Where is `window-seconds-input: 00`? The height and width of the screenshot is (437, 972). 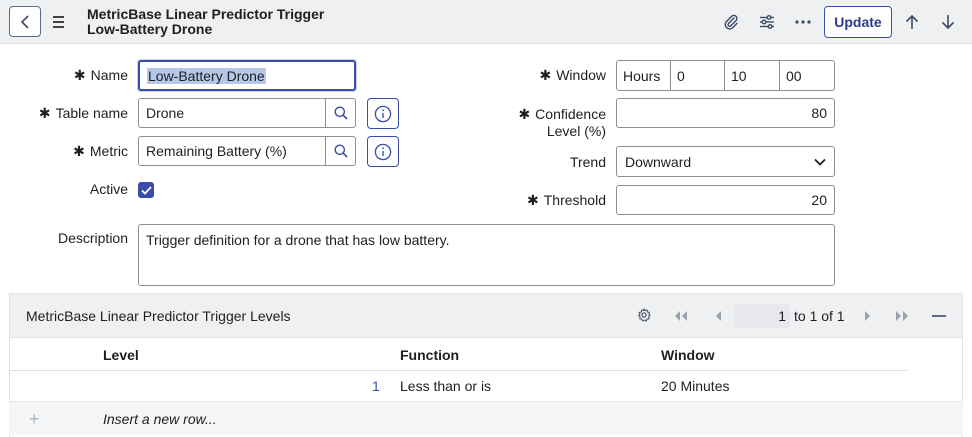 window-seconds-input: 00 is located at coordinates (807, 75).